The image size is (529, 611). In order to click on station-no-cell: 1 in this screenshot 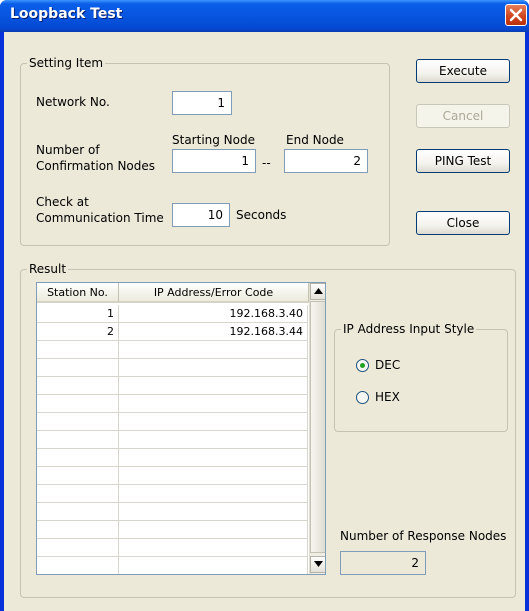, I will do `click(78, 313)`.